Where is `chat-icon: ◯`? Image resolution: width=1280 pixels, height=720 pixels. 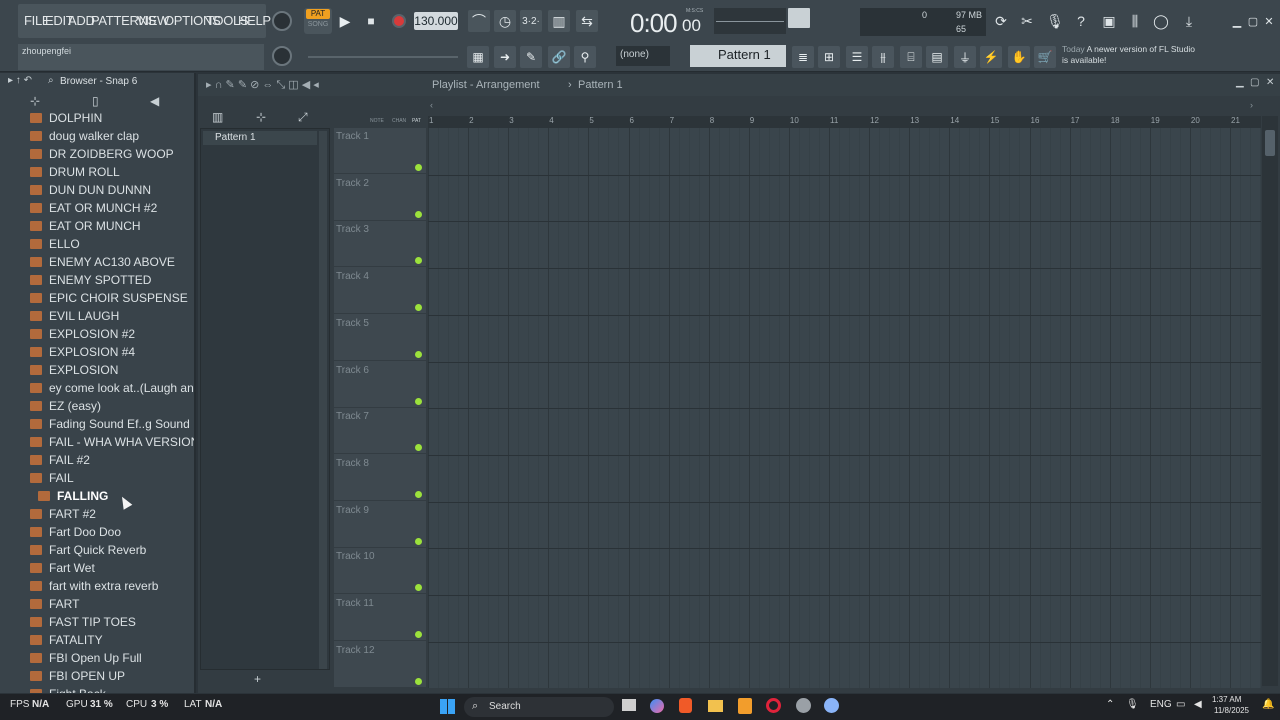 chat-icon: ◯ is located at coordinates (1161, 21).